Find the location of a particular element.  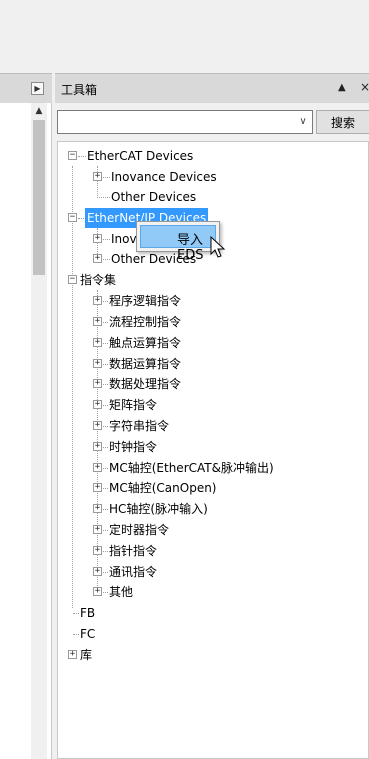

tree-label: MC轴控(CanOpen) is located at coordinates (163, 488).